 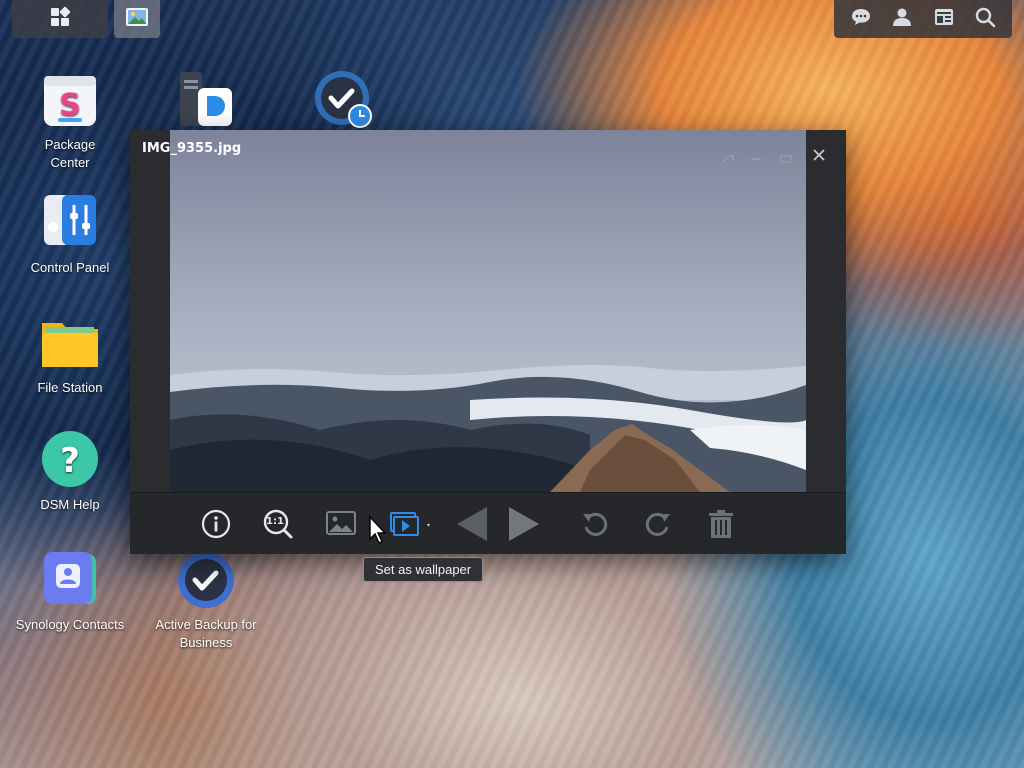 What do you see at coordinates (70, 387) in the screenshot?
I see `file-station-label: File Station` at bounding box center [70, 387].